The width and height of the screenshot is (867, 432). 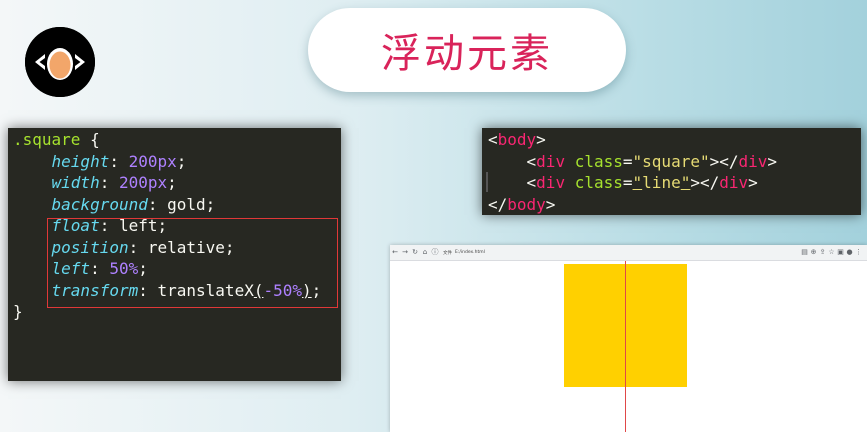 What do you see at coordinates (192, 263) in the screenshot?
I see `highlight-box` at bounding box center [192, 263].